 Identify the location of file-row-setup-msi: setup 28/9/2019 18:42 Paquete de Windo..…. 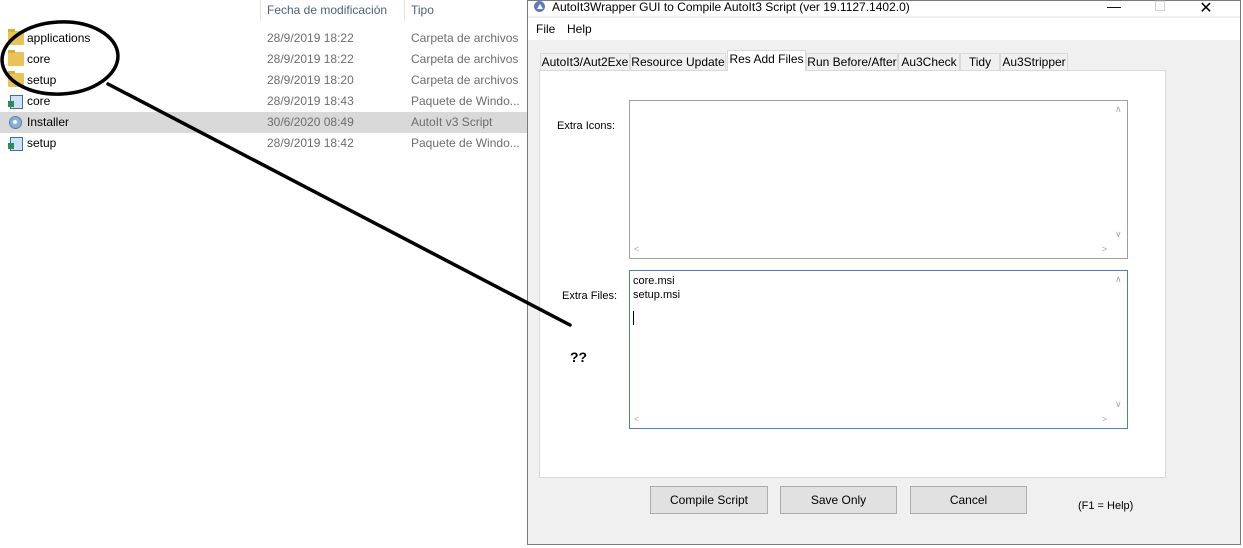
(264, 143).